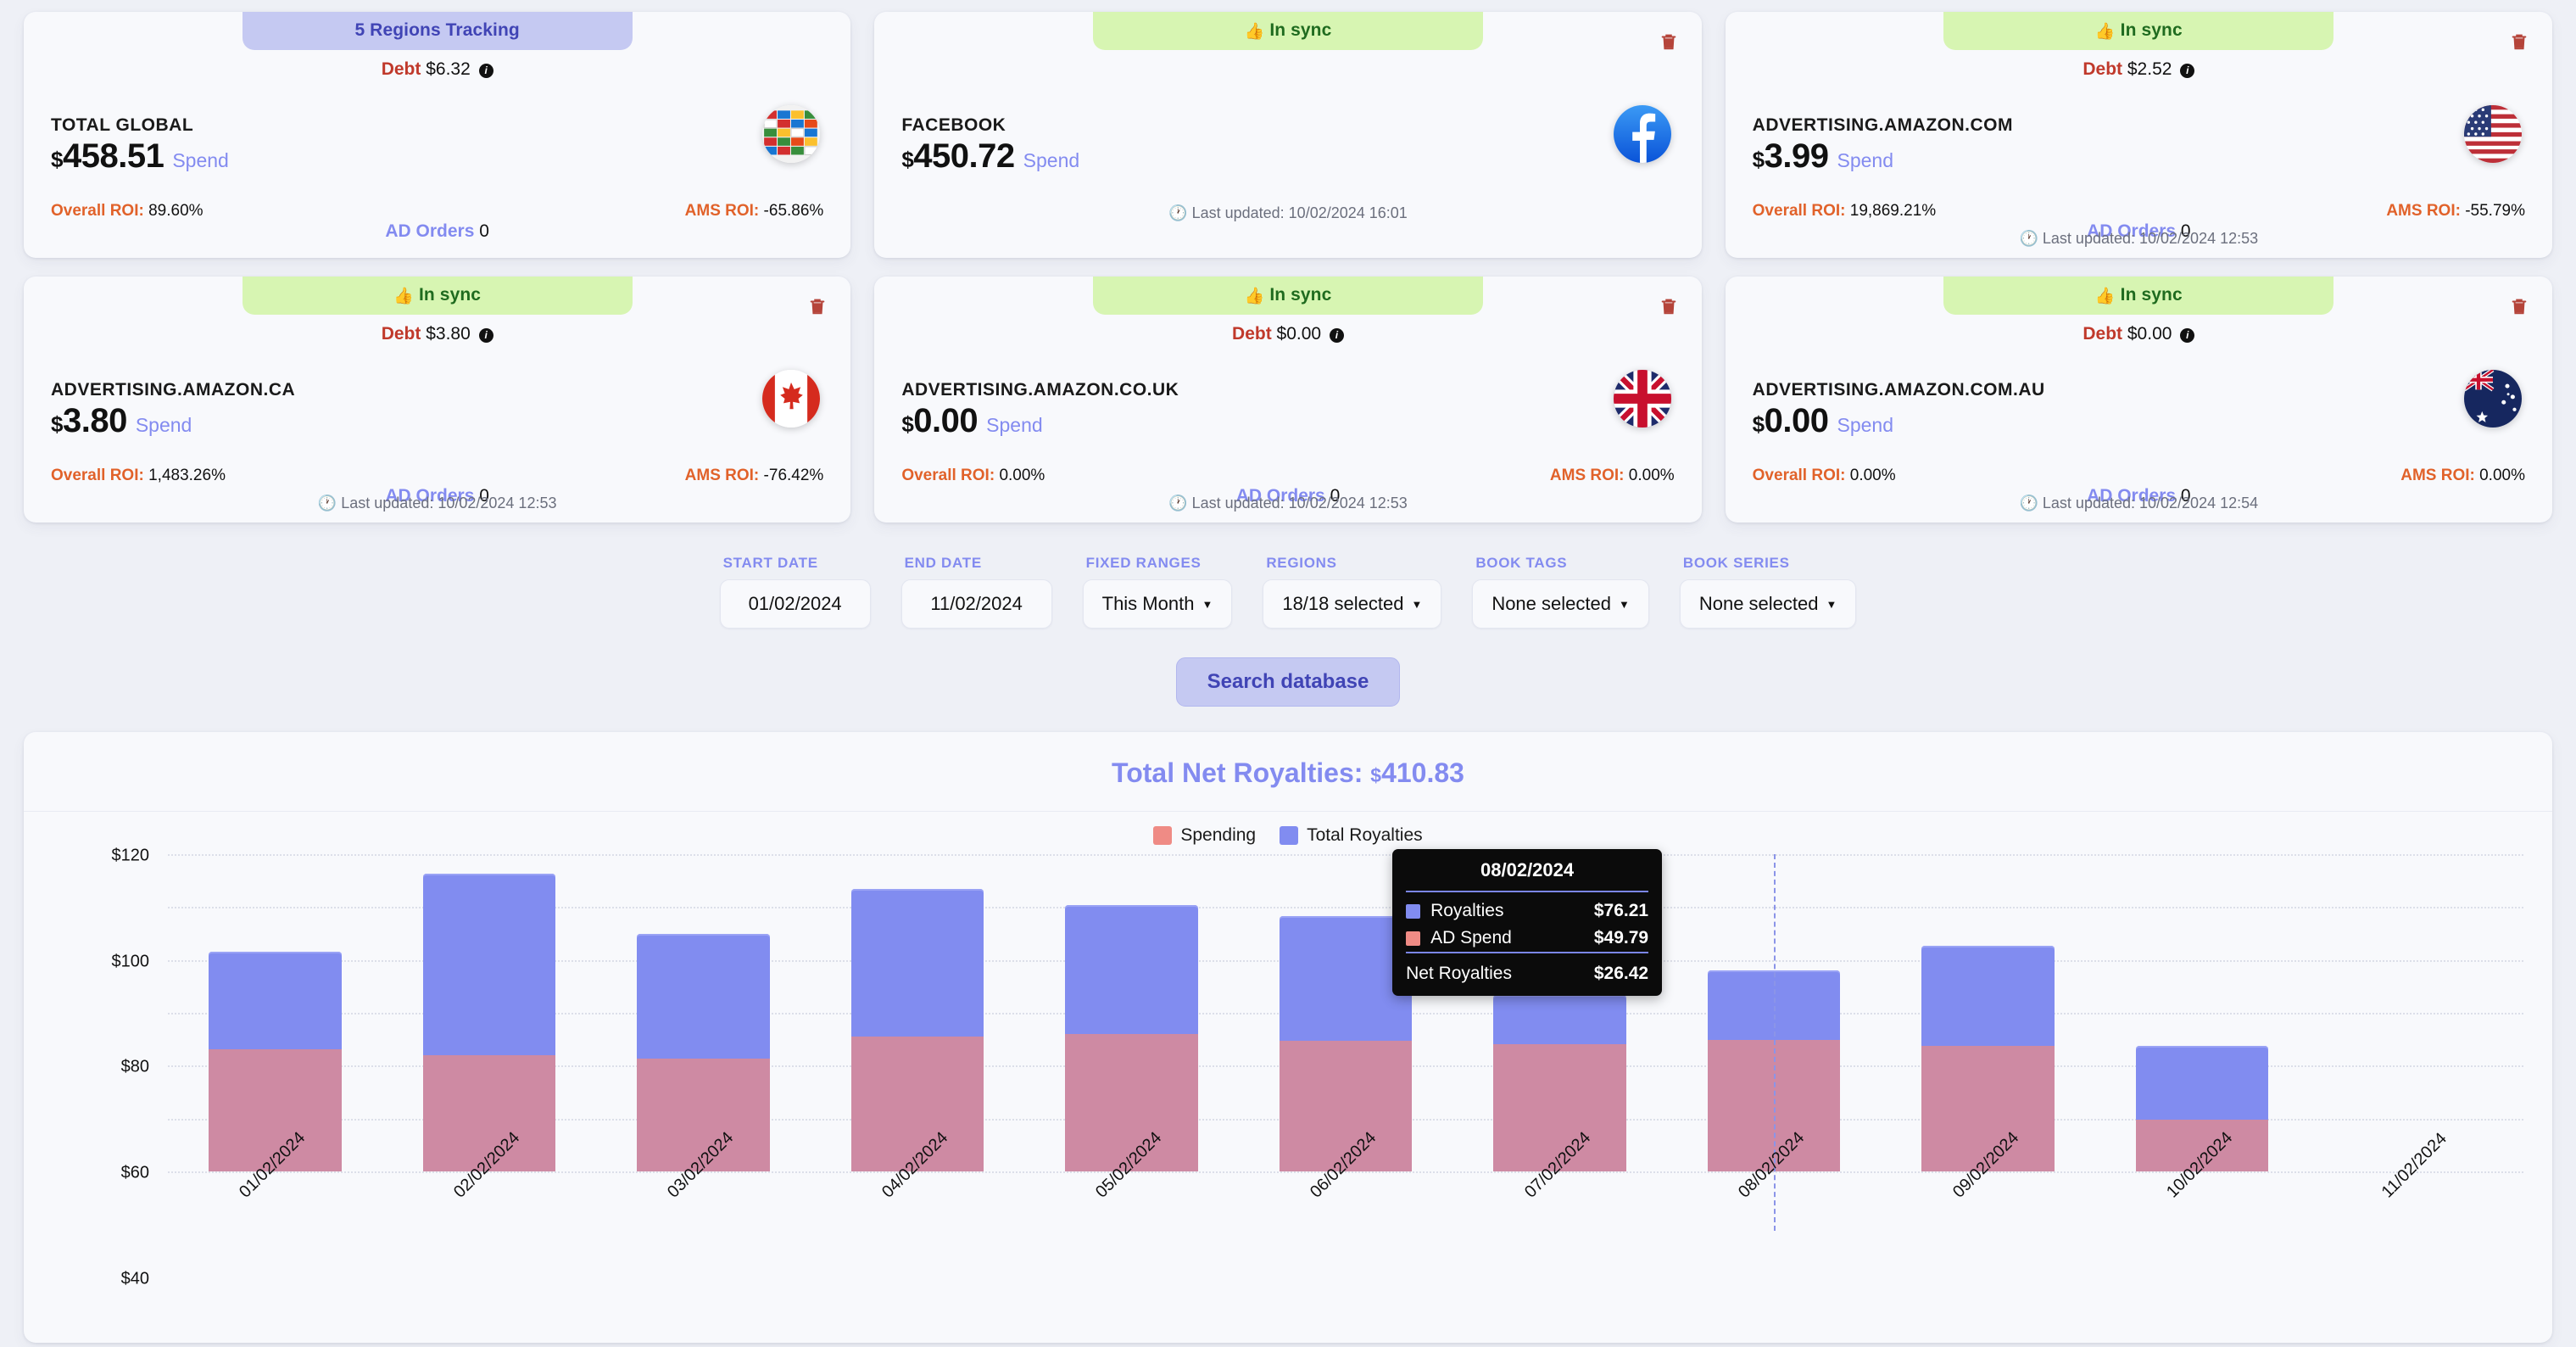 Image resolution: width=2576 pixels, height=1347 pixels. What do you see at coordinates (948, 475) in the screenshot?
I see `overall-roi-label: Overall ROI:` at bounding box center [948, 475].